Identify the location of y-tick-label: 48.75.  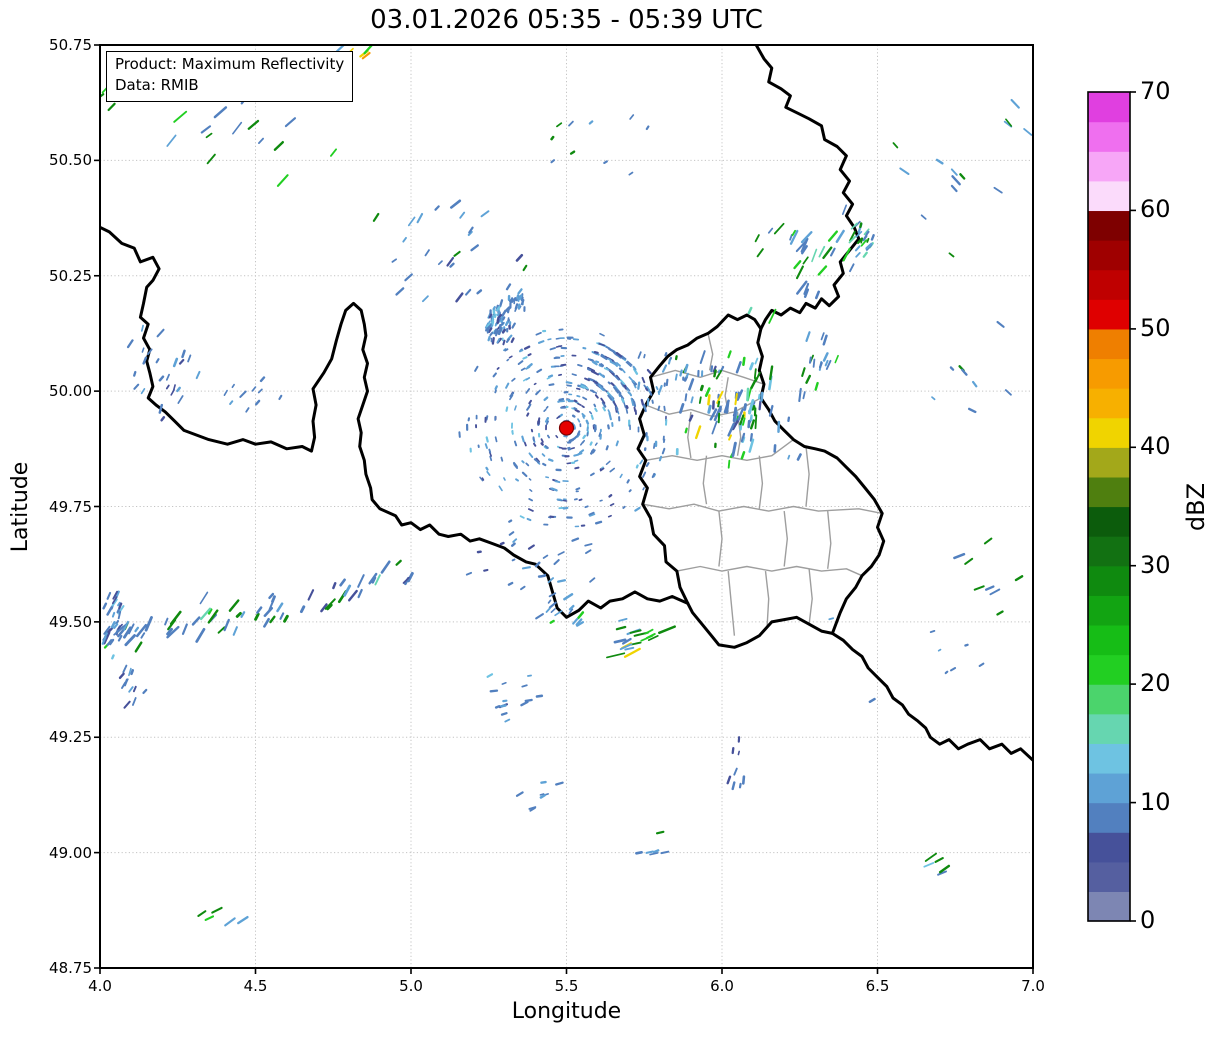
(70, 968).